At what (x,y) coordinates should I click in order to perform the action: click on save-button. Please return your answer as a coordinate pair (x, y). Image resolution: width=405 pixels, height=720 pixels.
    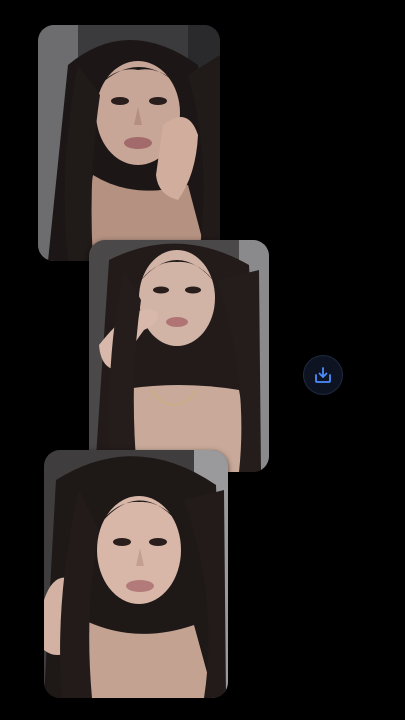
    Looking at the image, I should click on (323, 375).